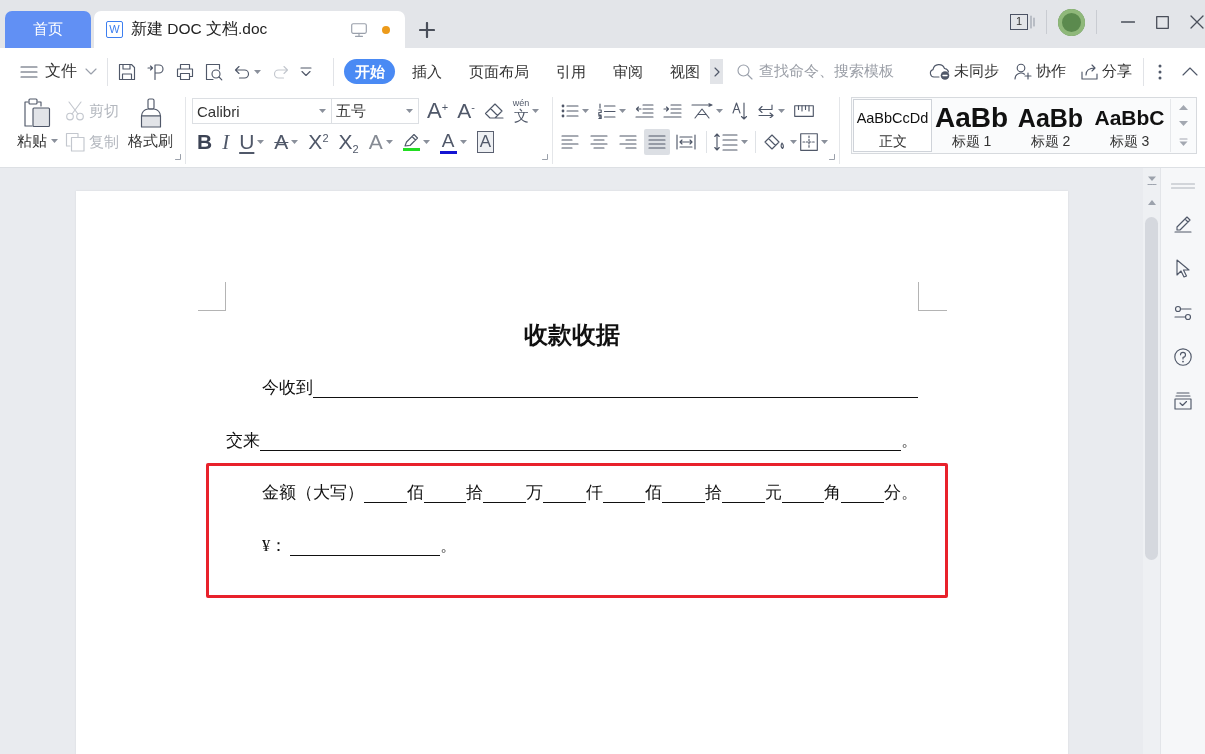  I want to click on ribbon-tab: 视图, so click(684, 71).